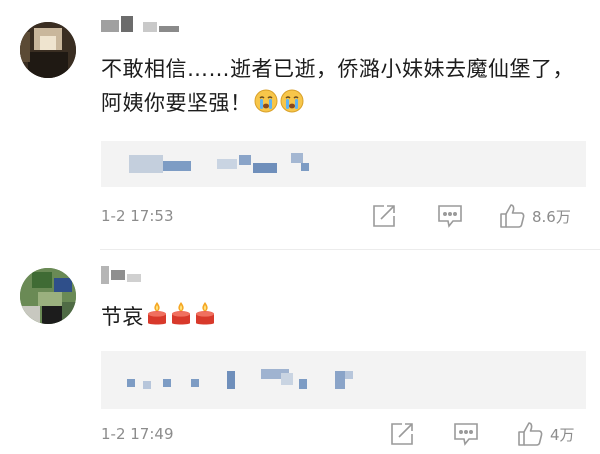 The image size is (600, 454). I want to click on comment-text: 节哀, so click(341, 318).